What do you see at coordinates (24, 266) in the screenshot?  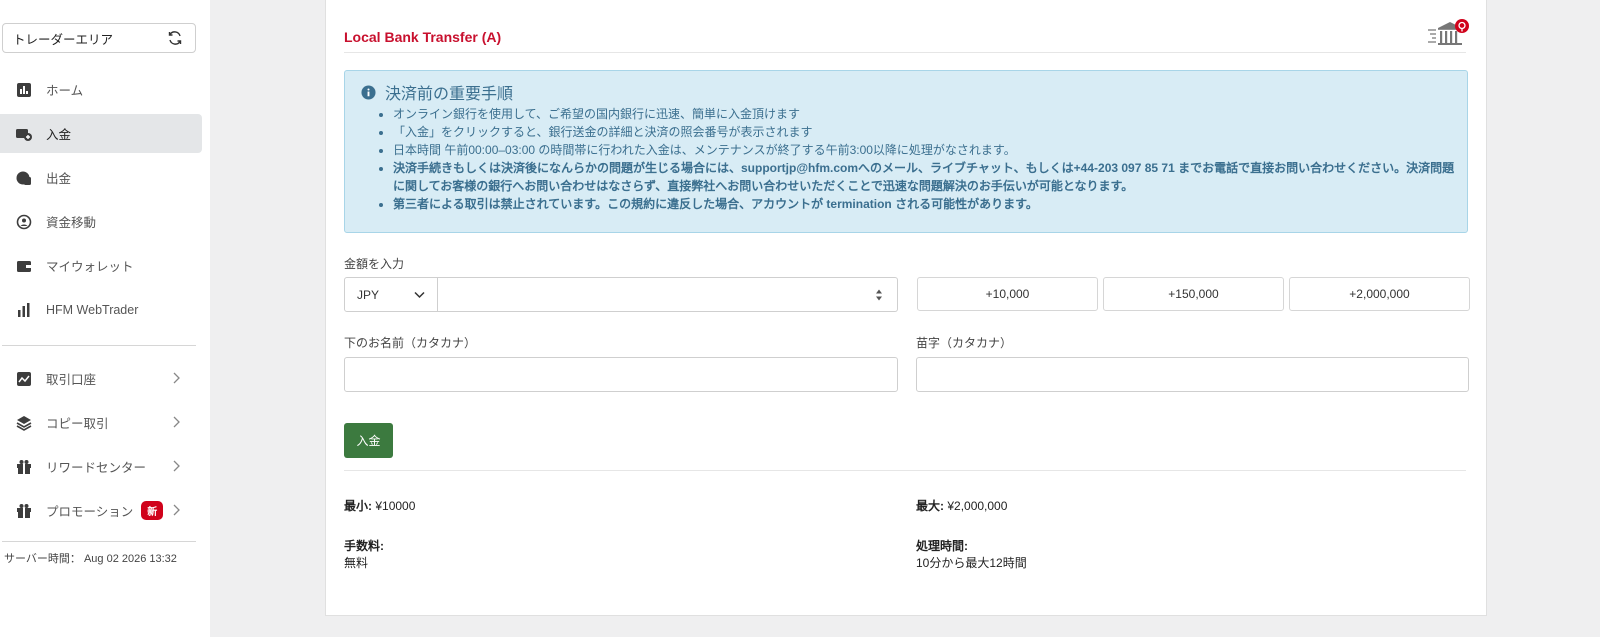 I see `wallet-icon` at bounding box center [24, 266].